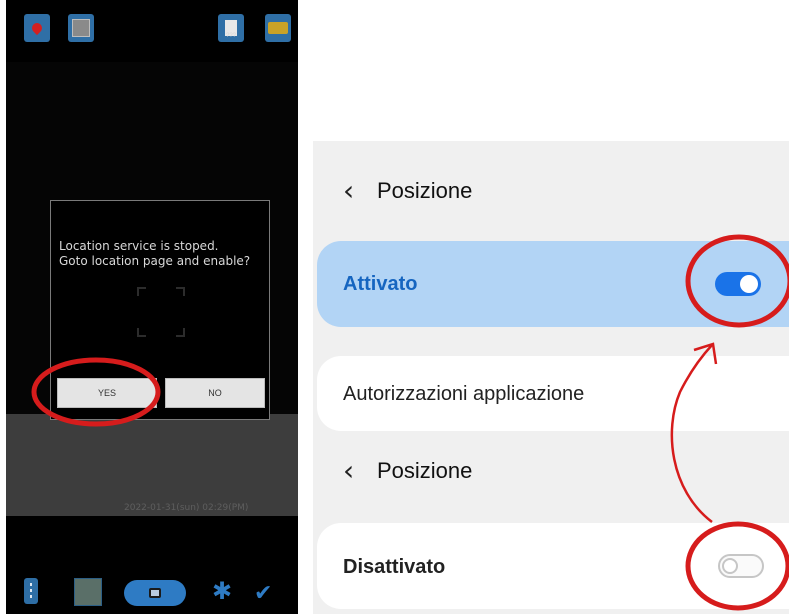 Image resolution: width=789 pixels, height=614 pixels. What do you see at coordinates (425, 190) in the screenshot?
I see `page-title: Posizione` at bounding box center [425, 190].